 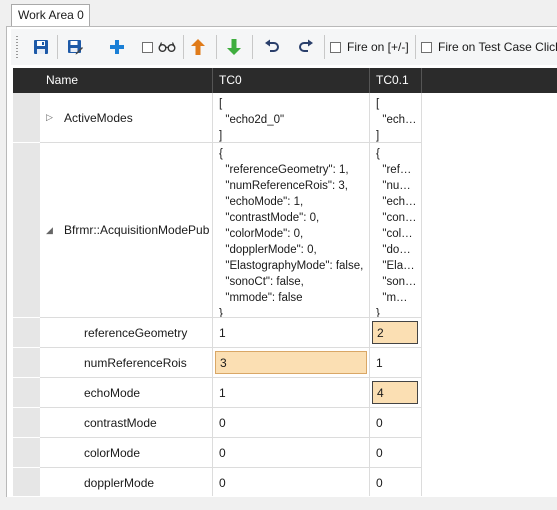 I want to click on undo-icon, so click(x=272, y=47).